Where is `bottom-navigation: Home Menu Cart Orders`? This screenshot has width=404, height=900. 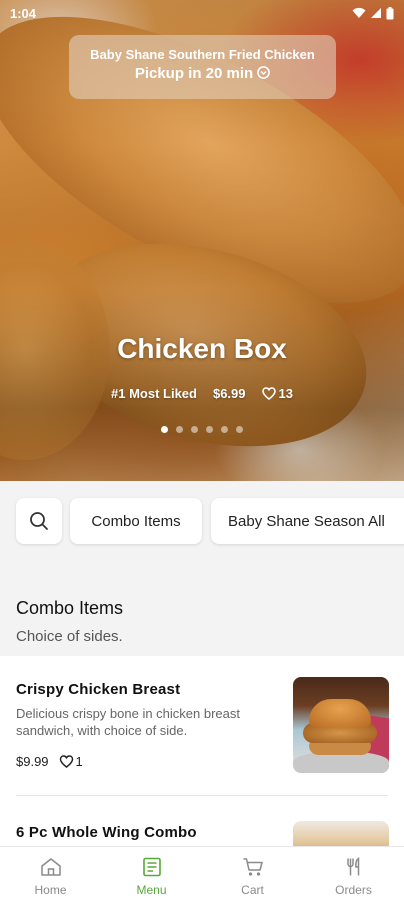 bottom-navigation: Home Menu Cart Orders is located at coordinates (202, 873).